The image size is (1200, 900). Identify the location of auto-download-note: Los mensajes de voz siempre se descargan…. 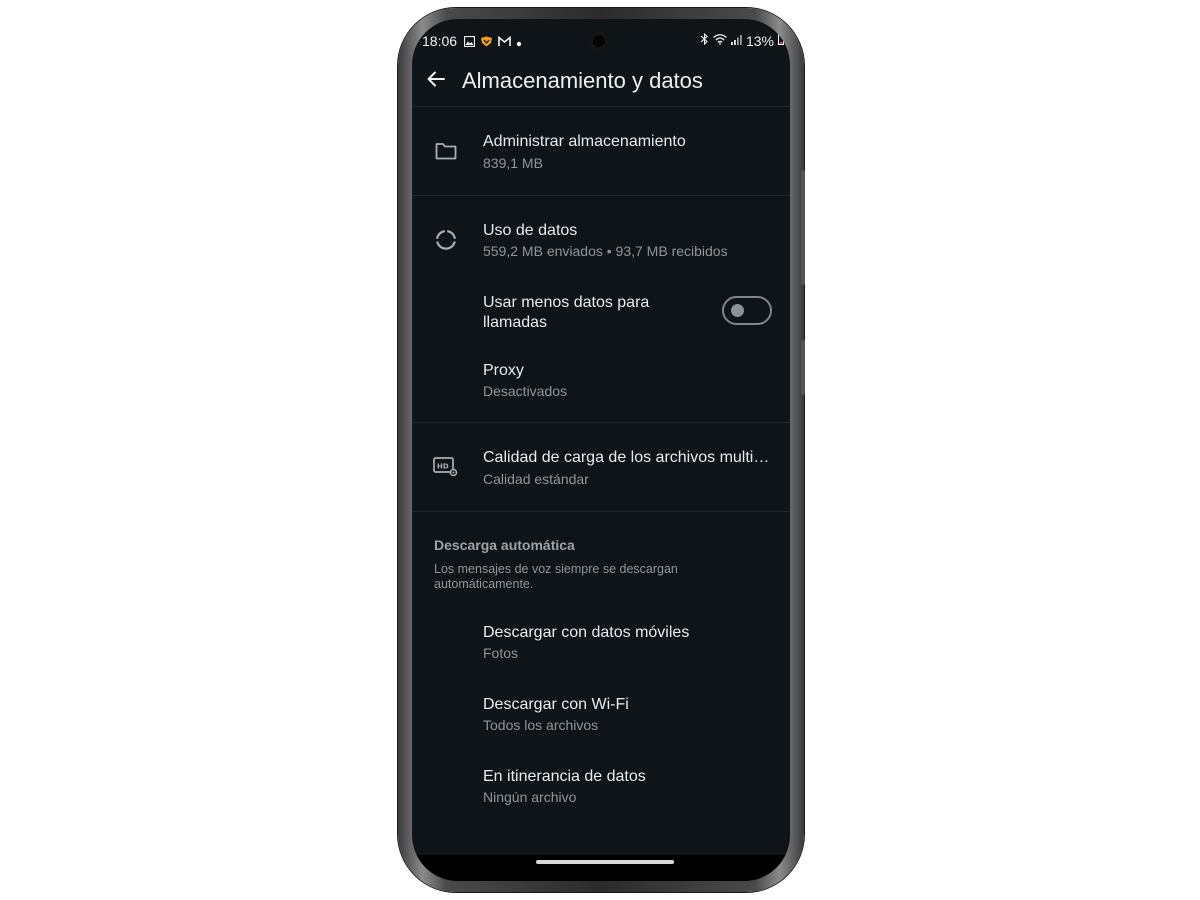
(556, 576).